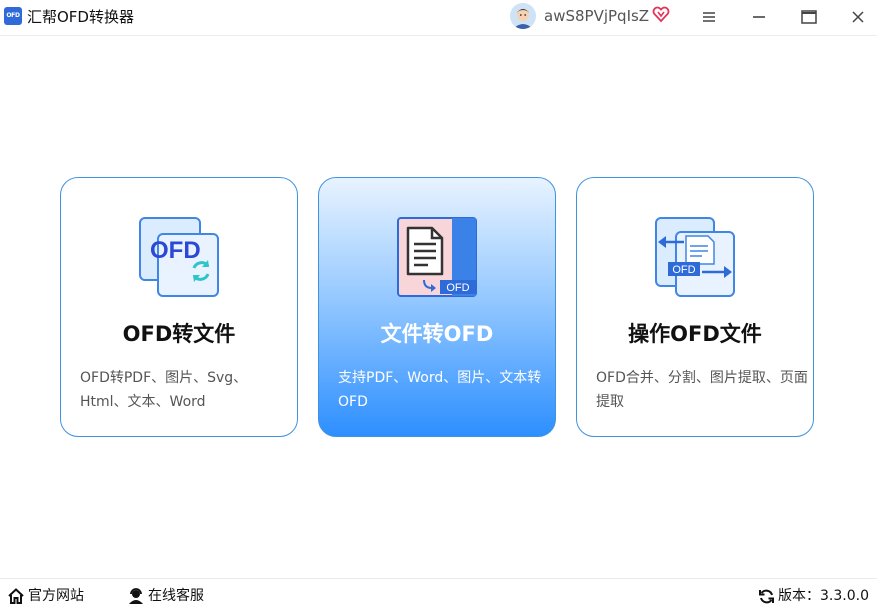 This screenshot has width=877, height=616. Describe the element at coordinates (596, 16) in the screenshot. I see `username: awS8PVjPqIsZ` at that location.